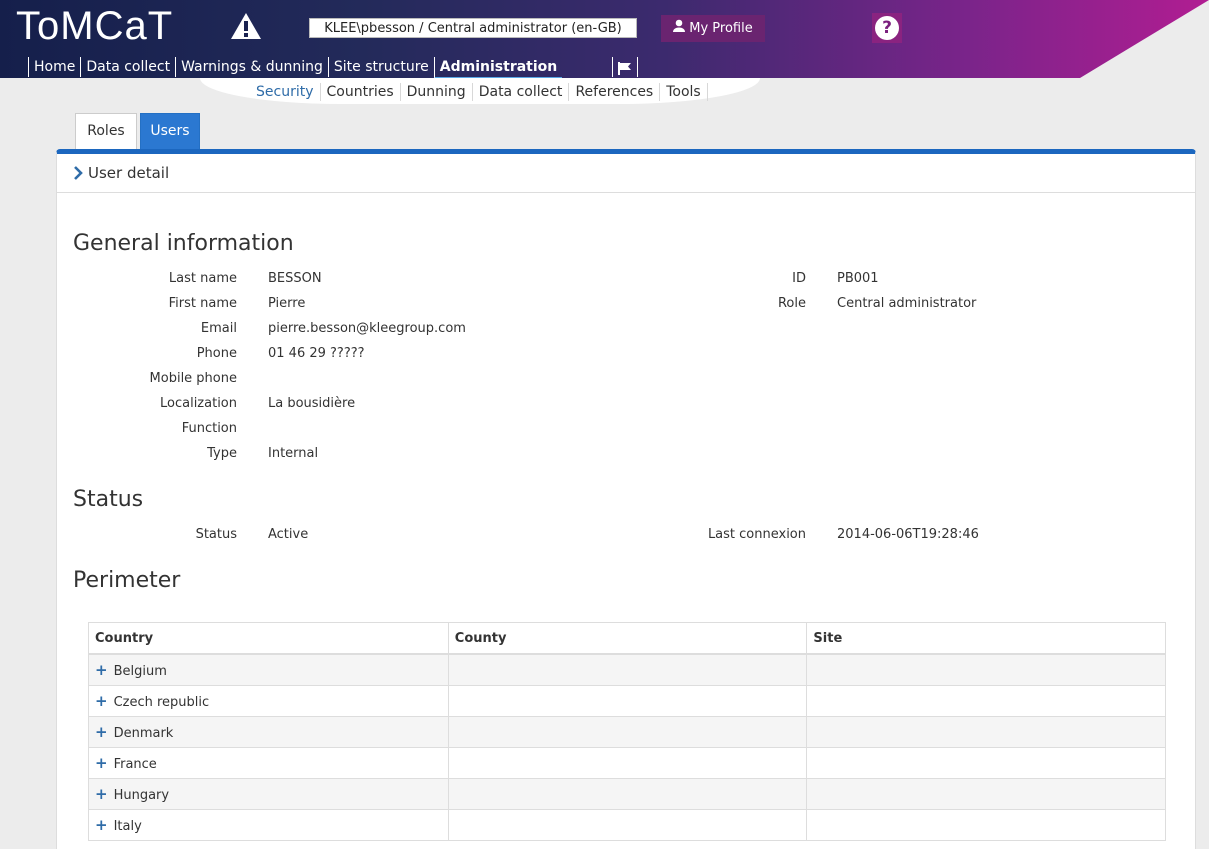  What do you see at coordinates (251, 67) in the screenshot?
I see `nav-item-warnings-dunning: Warnings & dunning` at bounding box center [251, 67].